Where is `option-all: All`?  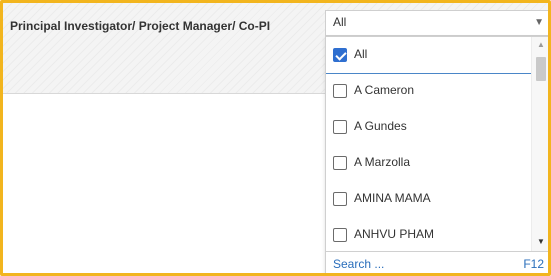 option-all: All is located at coordinates (429, 55).